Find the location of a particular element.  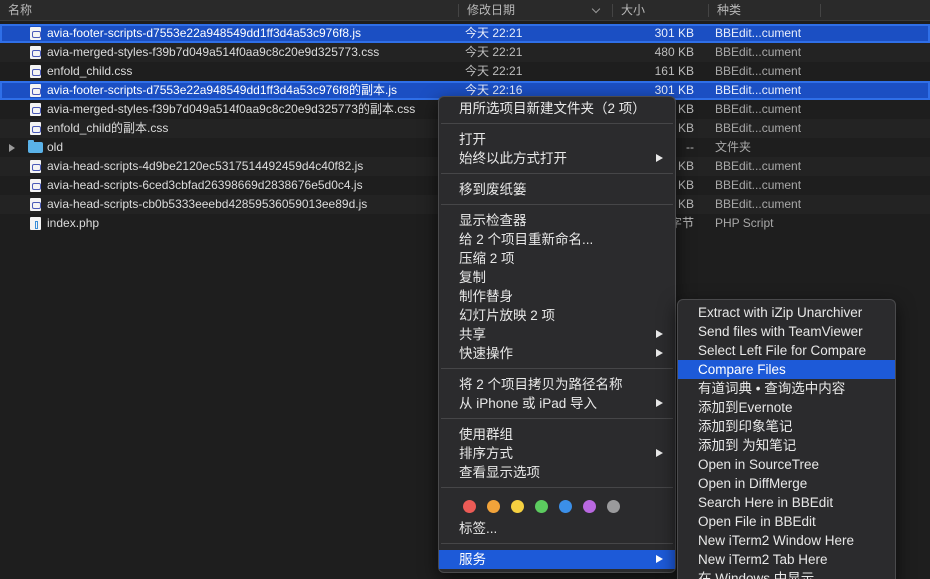

disclosure-triangle-icon is located at coordinates (12, 148).